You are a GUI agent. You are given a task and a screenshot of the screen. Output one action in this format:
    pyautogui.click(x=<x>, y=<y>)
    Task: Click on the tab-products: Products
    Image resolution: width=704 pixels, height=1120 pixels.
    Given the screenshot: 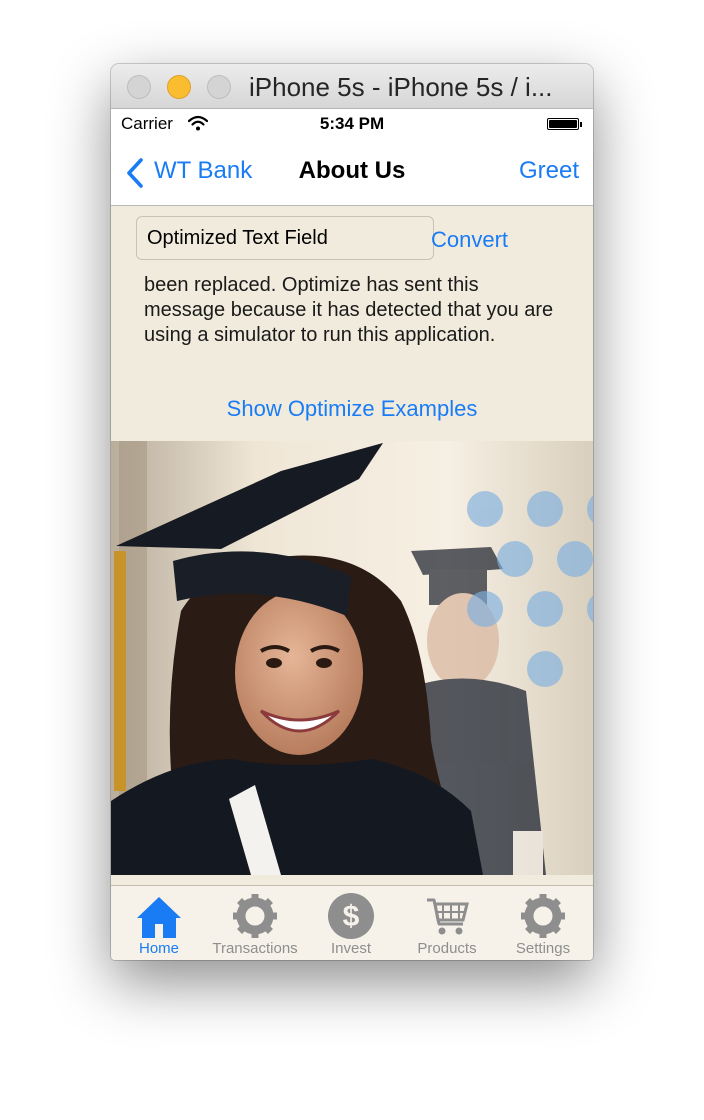 What is the action you would take?
    pyautogui.click(x=447, y=923)
    